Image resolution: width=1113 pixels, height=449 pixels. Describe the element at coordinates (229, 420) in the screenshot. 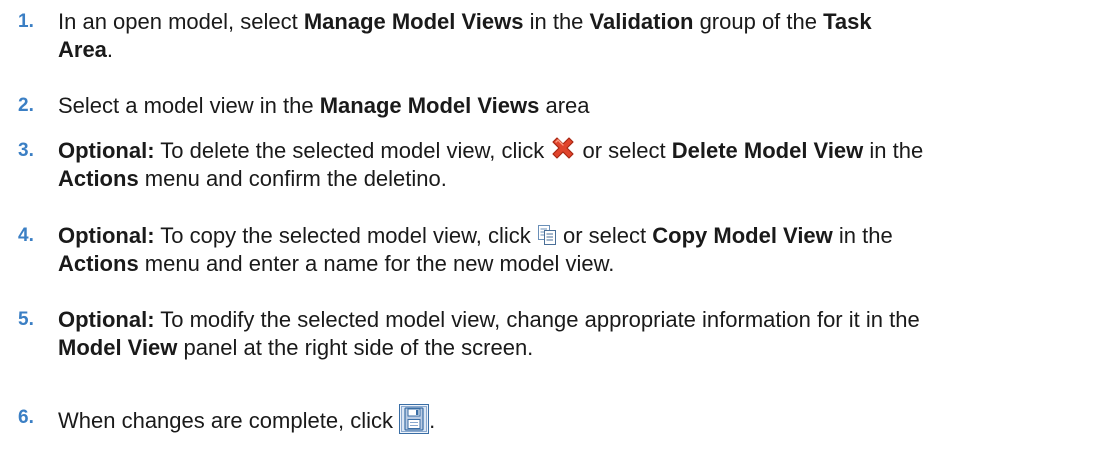

I see `text-run: When changes are complete, click` at that location.